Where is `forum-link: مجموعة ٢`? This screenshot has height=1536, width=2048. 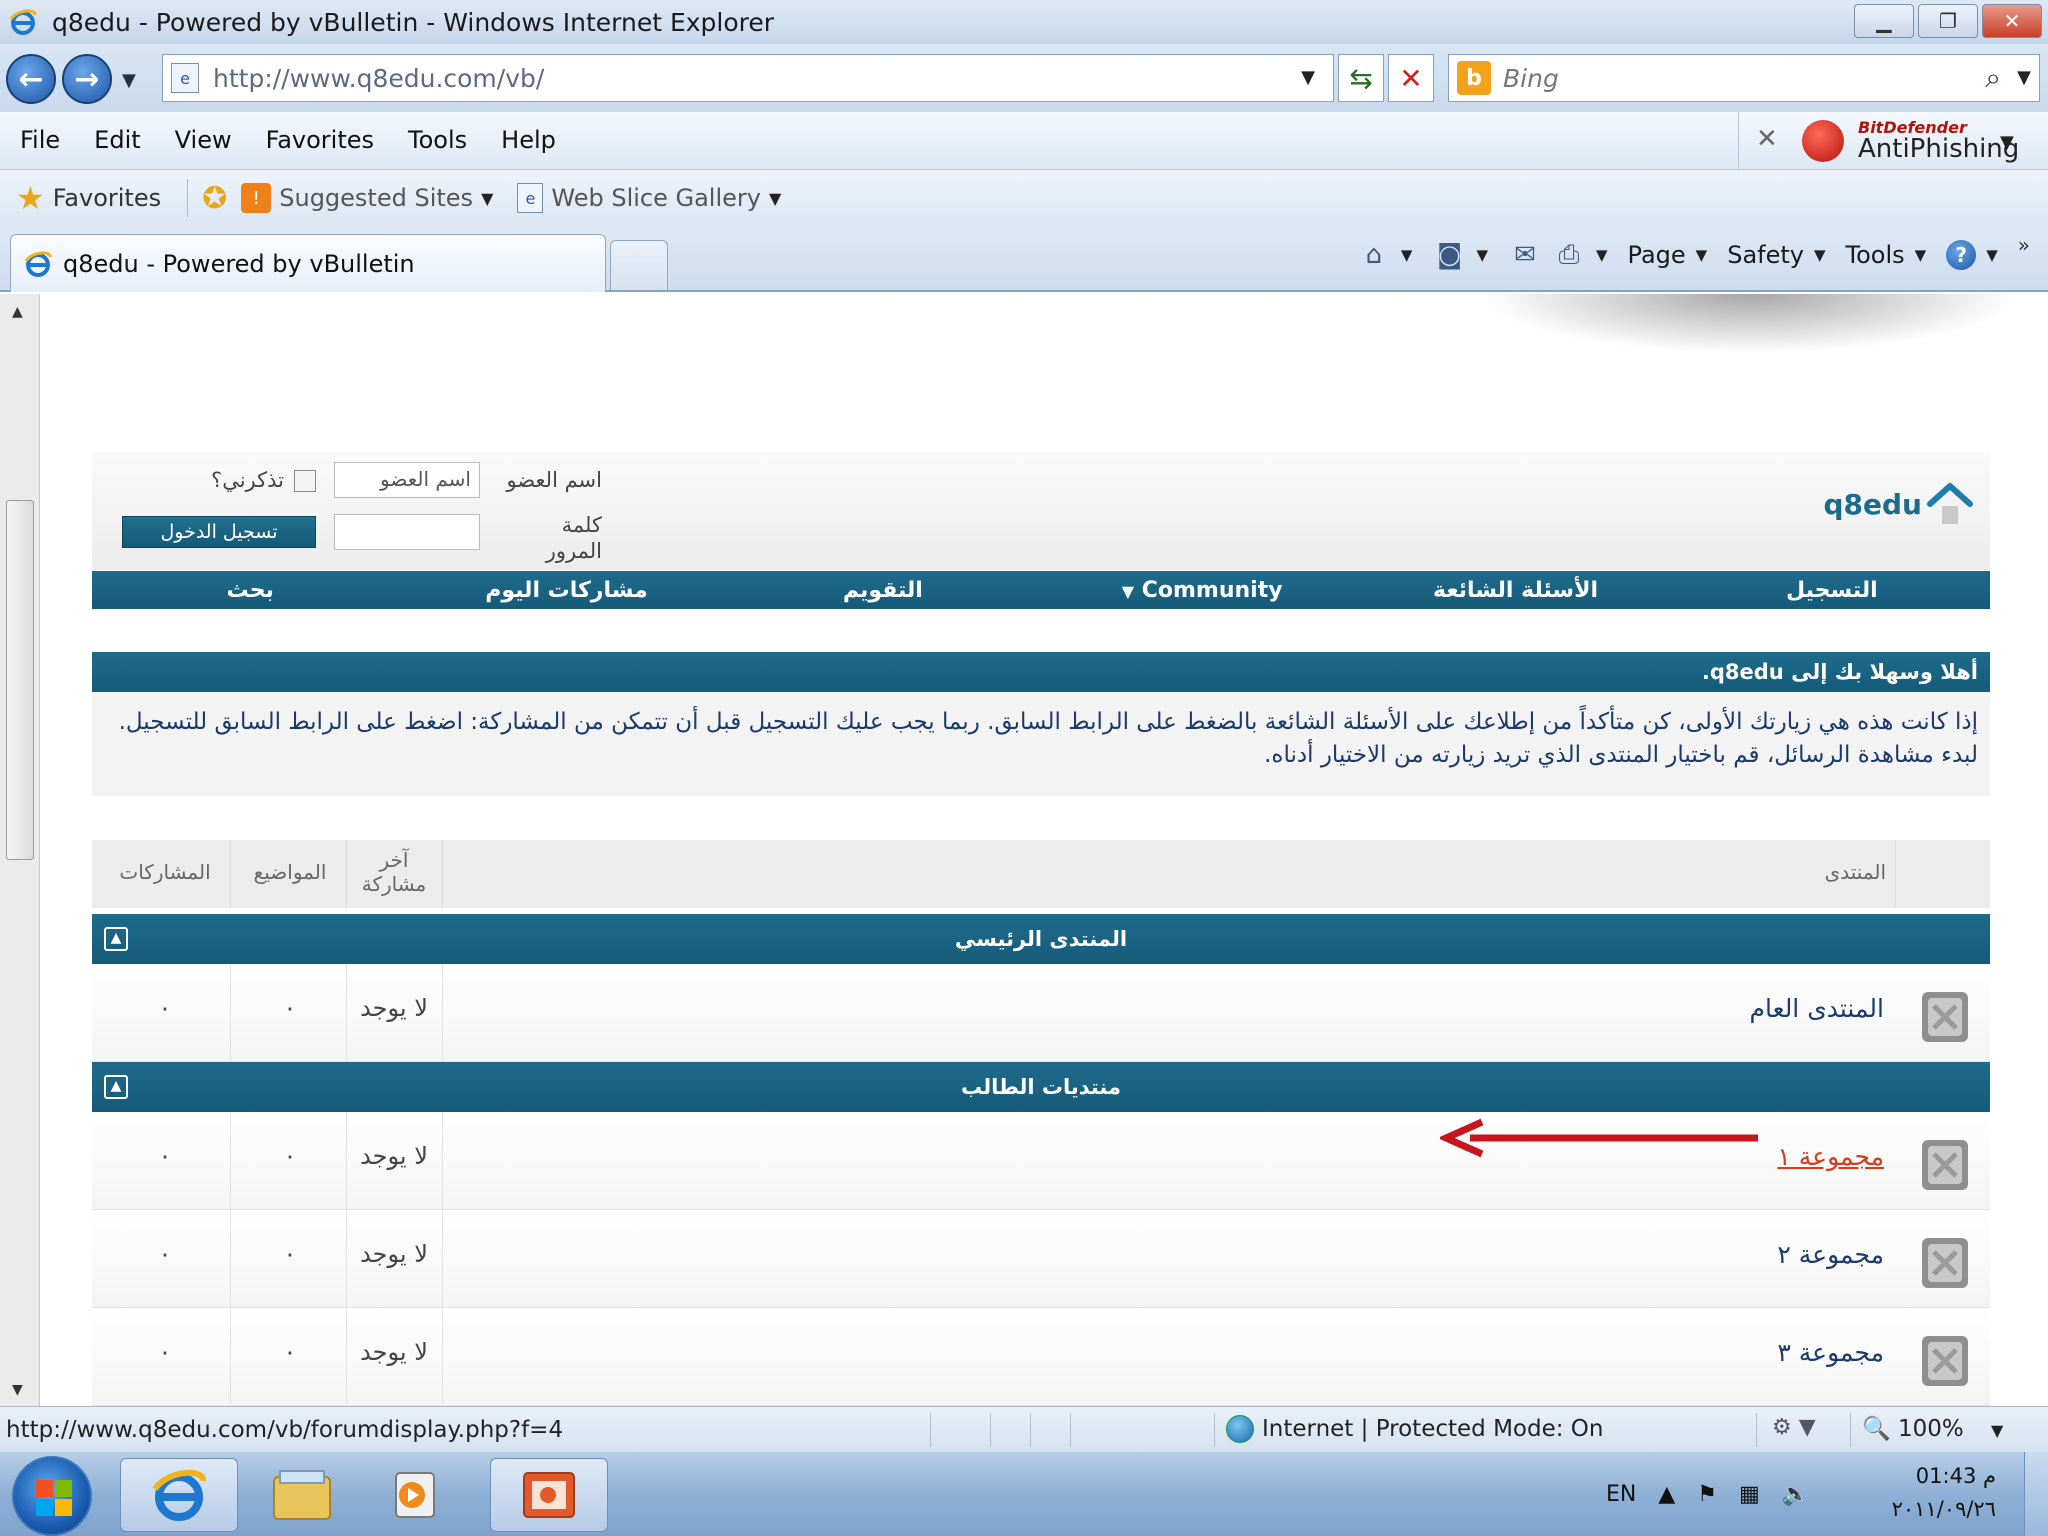 forum-link: مجموعة ٢ is located at coordinates (1830, 1254).